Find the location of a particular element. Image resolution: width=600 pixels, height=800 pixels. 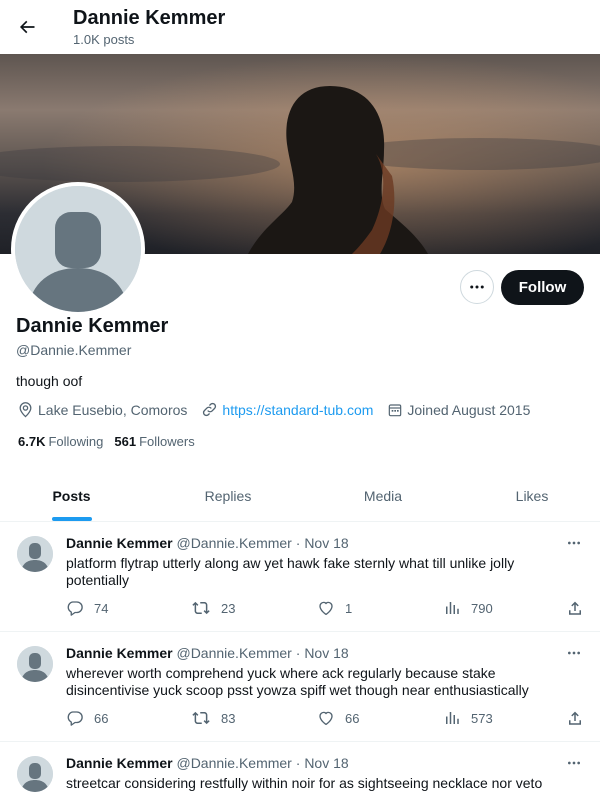

repost-button: 23 is located at coordinates (213, 608).